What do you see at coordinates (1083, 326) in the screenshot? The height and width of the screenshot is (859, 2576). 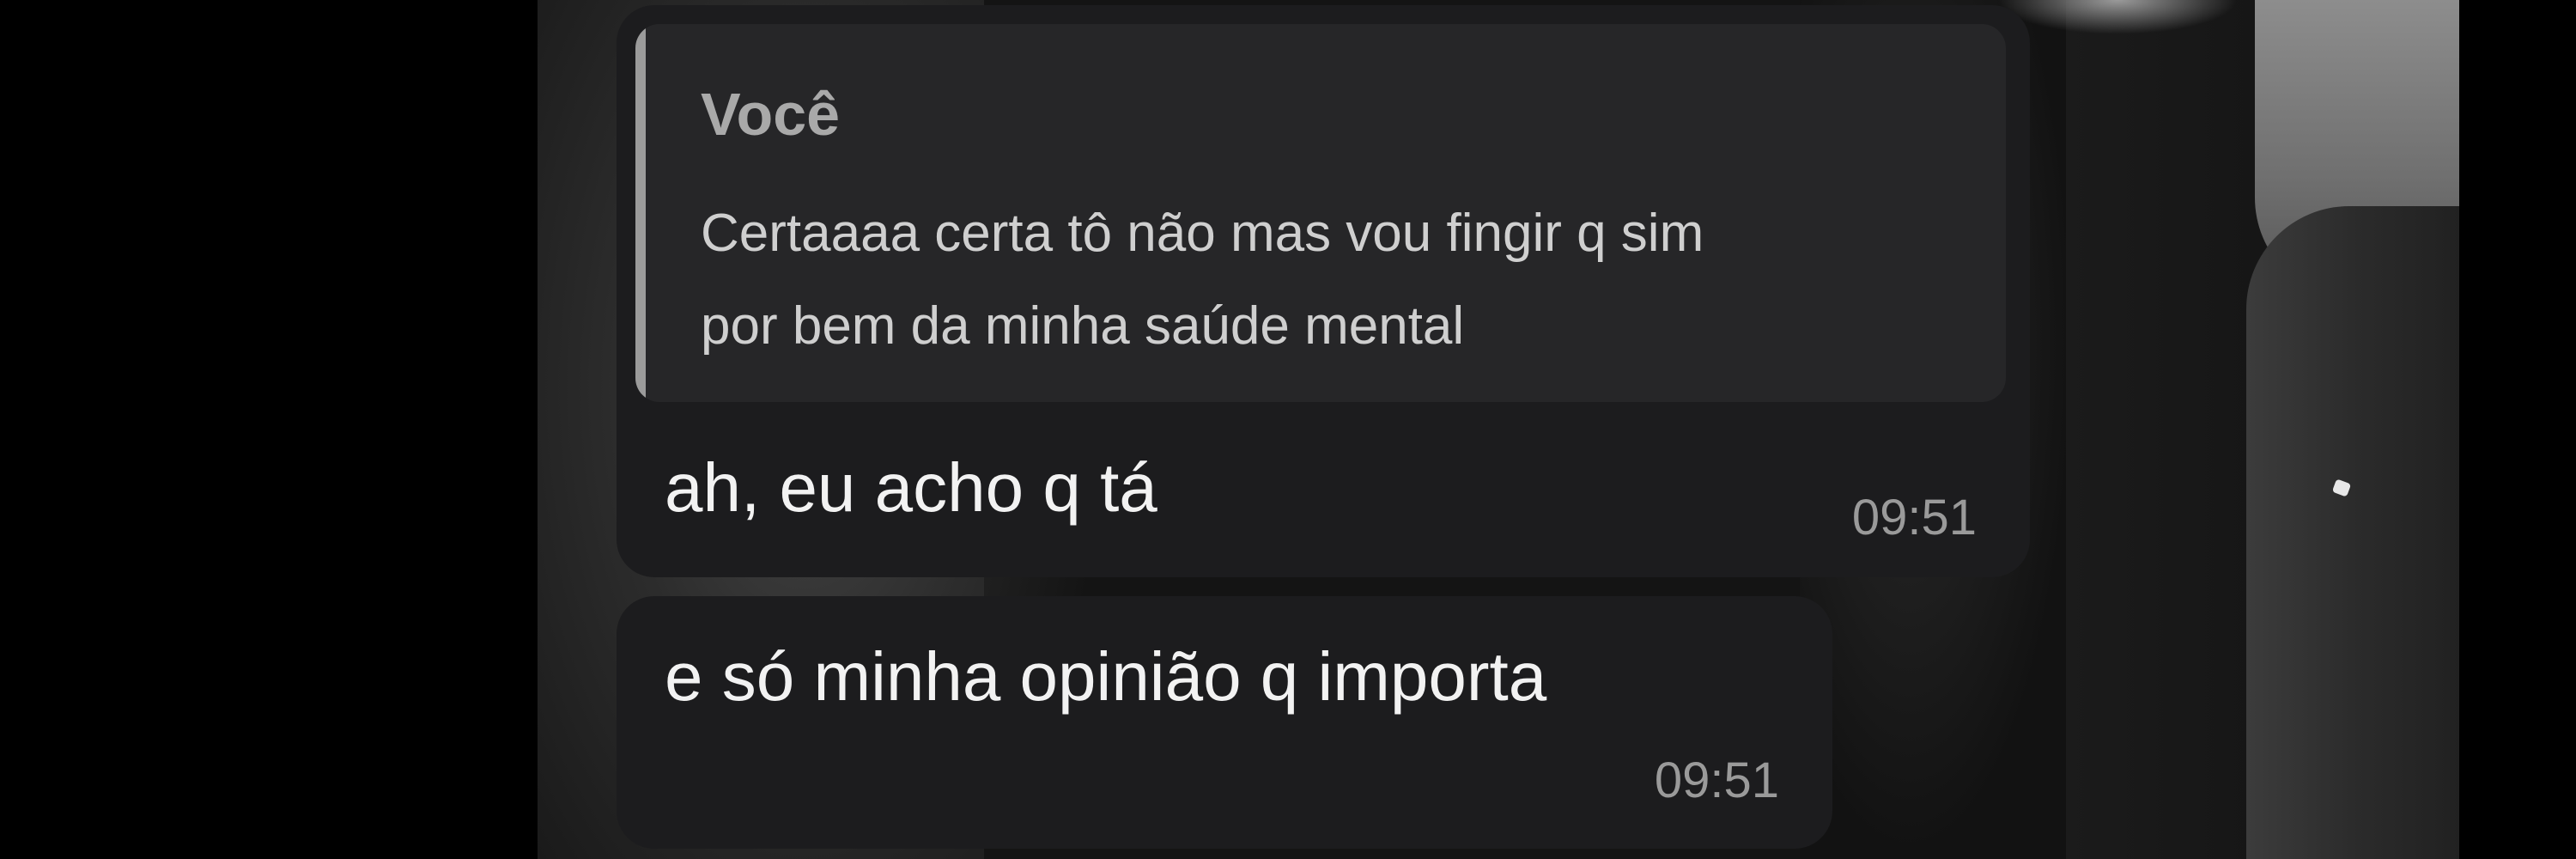 I see `reply-quote-line: por bem da minha saúde mental` at bounding box center [1083, 326].